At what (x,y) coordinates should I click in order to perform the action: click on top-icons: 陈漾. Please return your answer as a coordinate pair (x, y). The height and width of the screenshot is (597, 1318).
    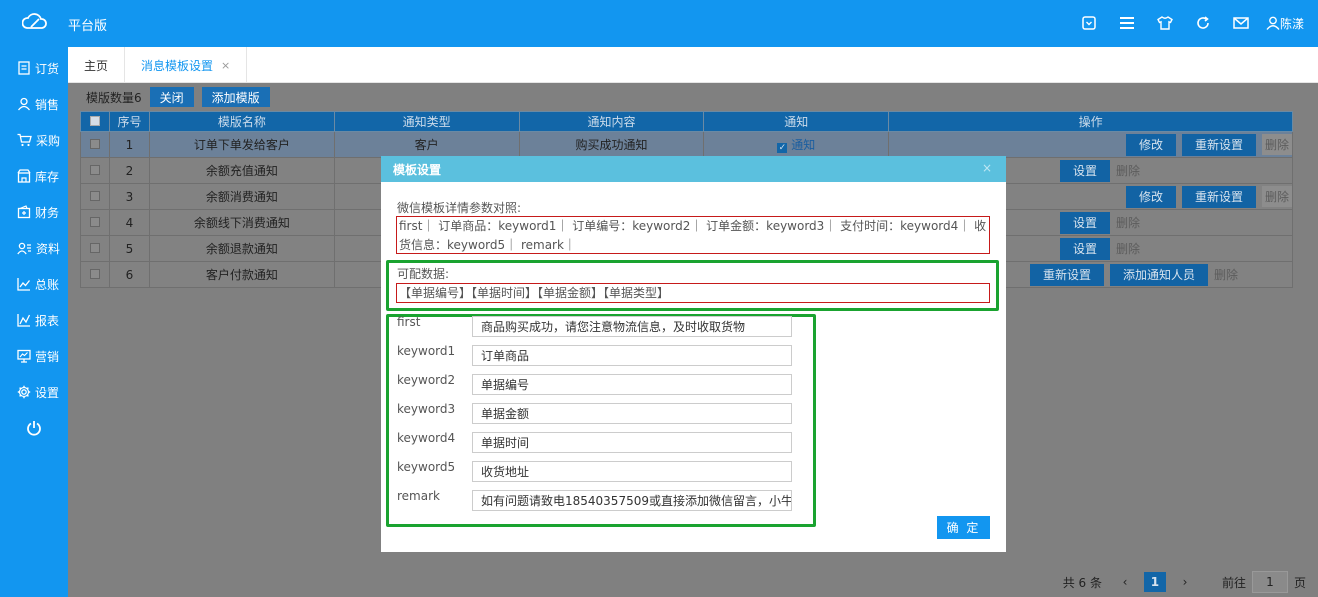
    Looking at the image, I should click on (1182, 23).